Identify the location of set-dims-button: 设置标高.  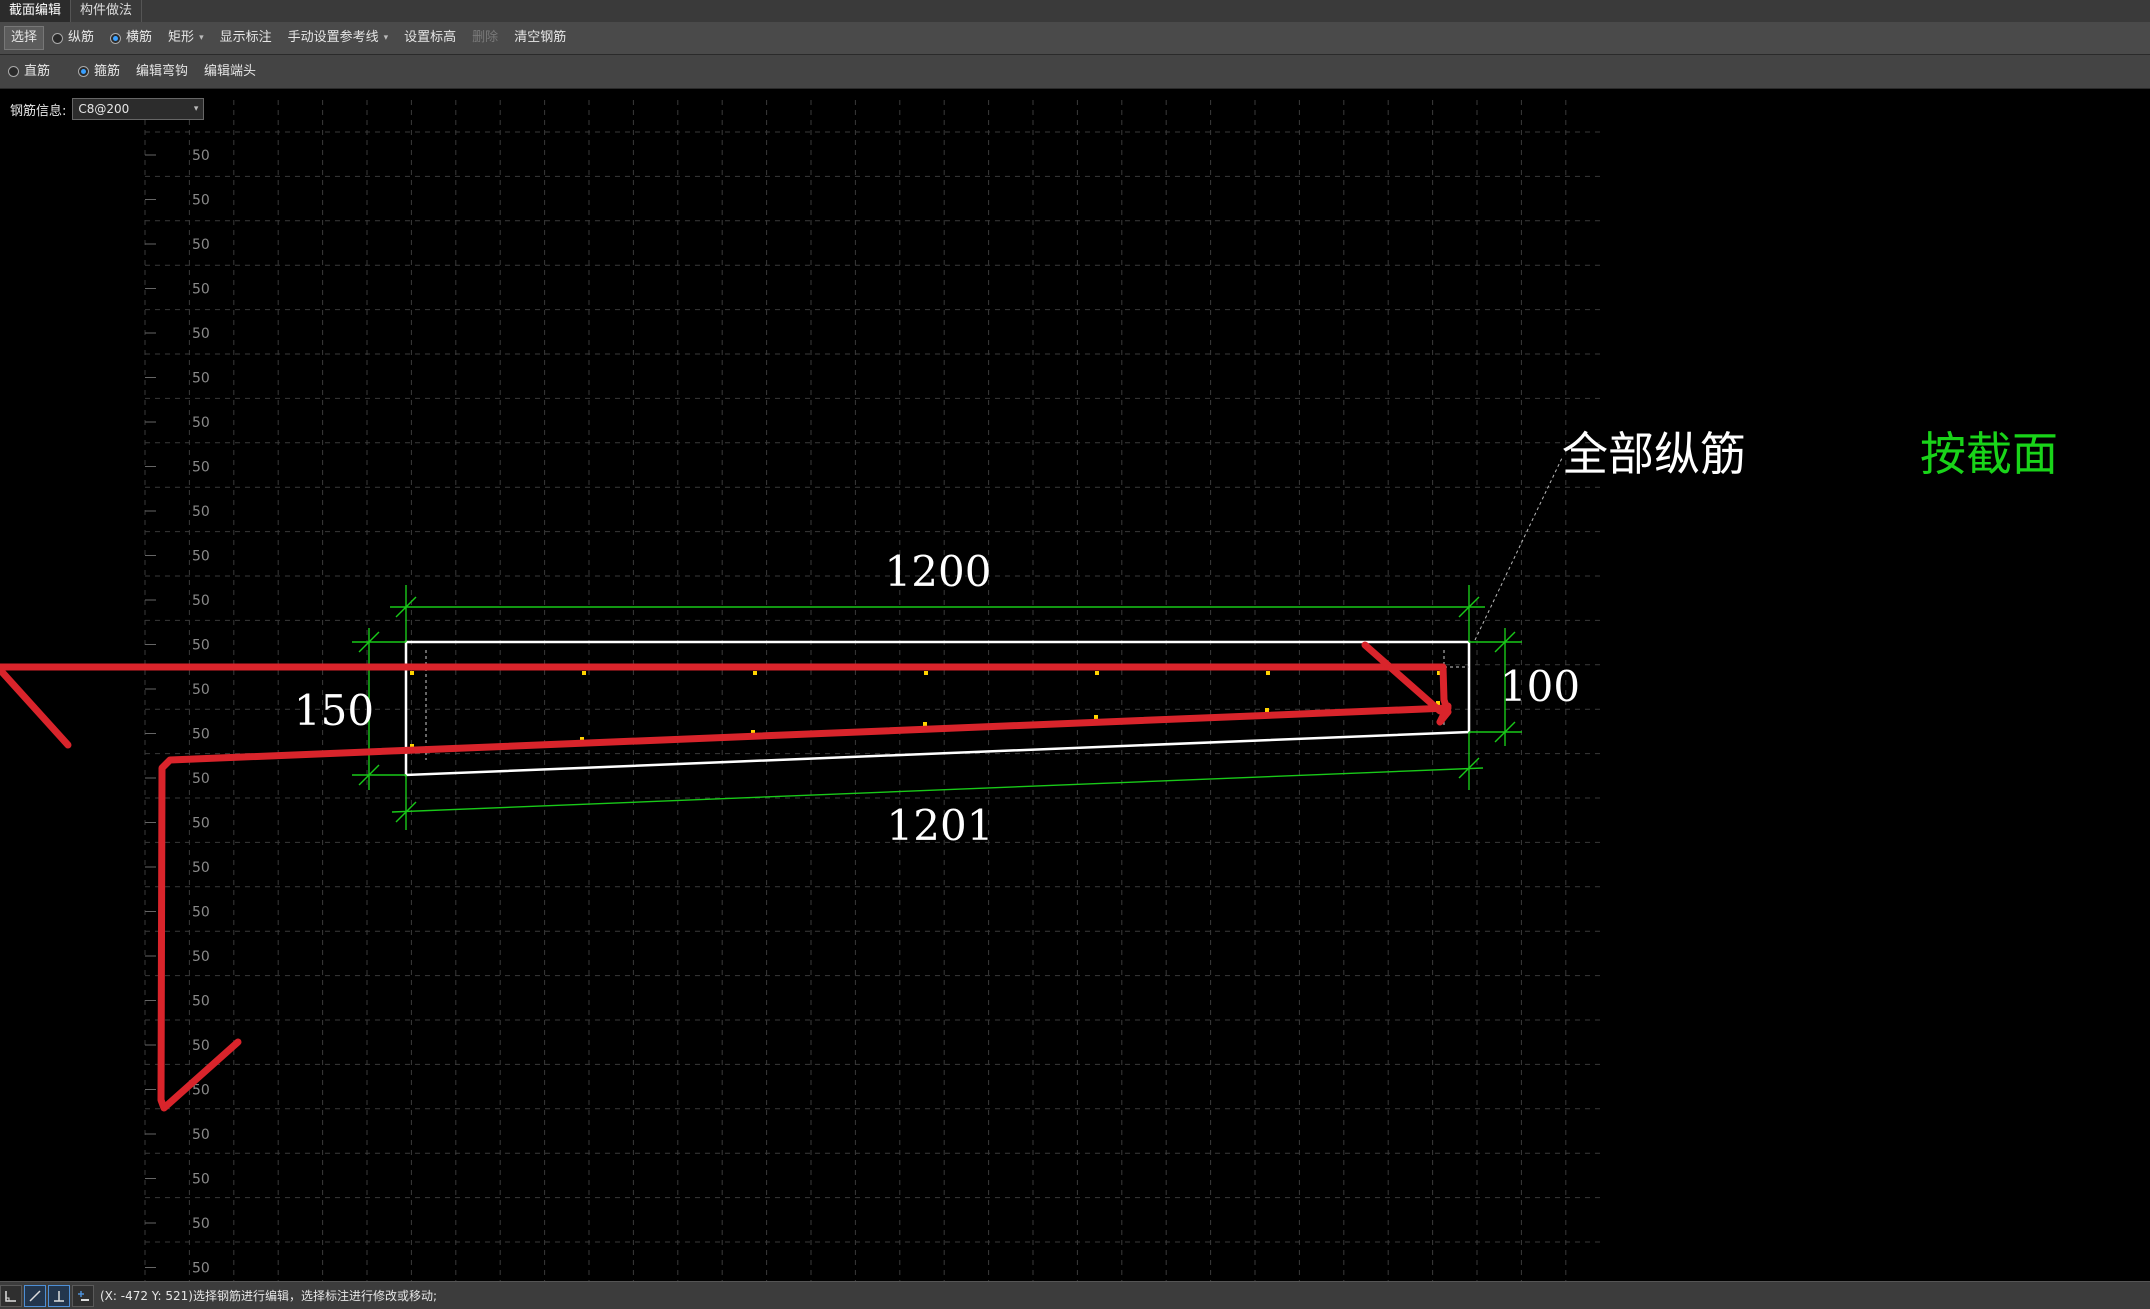
(430, 38).